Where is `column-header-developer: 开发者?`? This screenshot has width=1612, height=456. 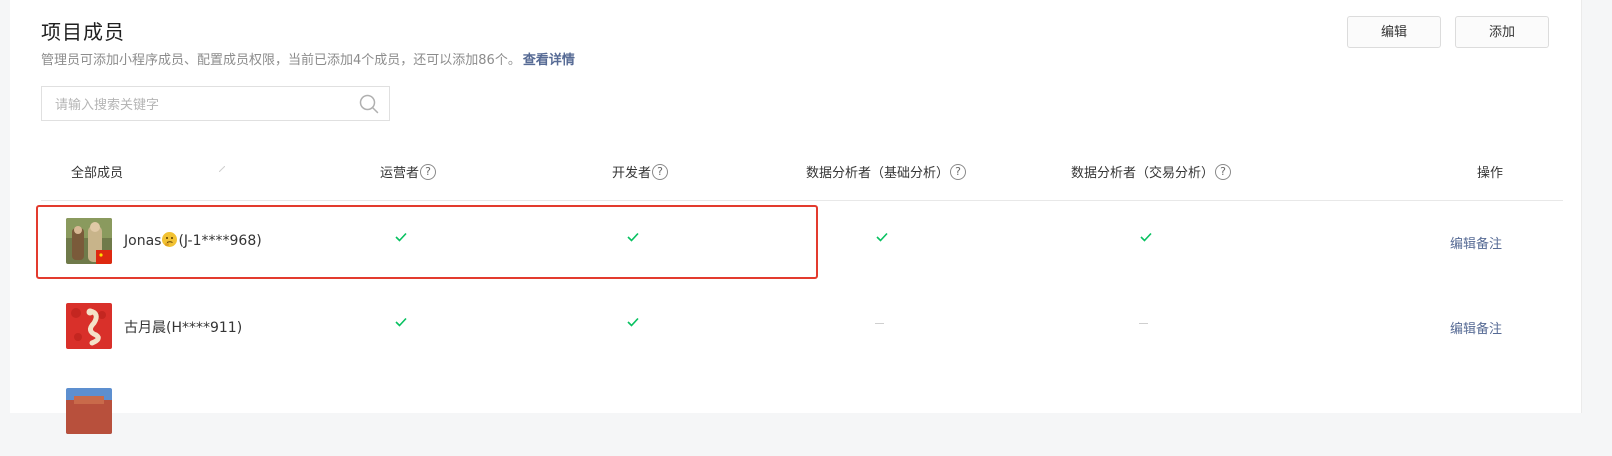 column-header-developer: 开发者? is located at coordinates (640, 171).